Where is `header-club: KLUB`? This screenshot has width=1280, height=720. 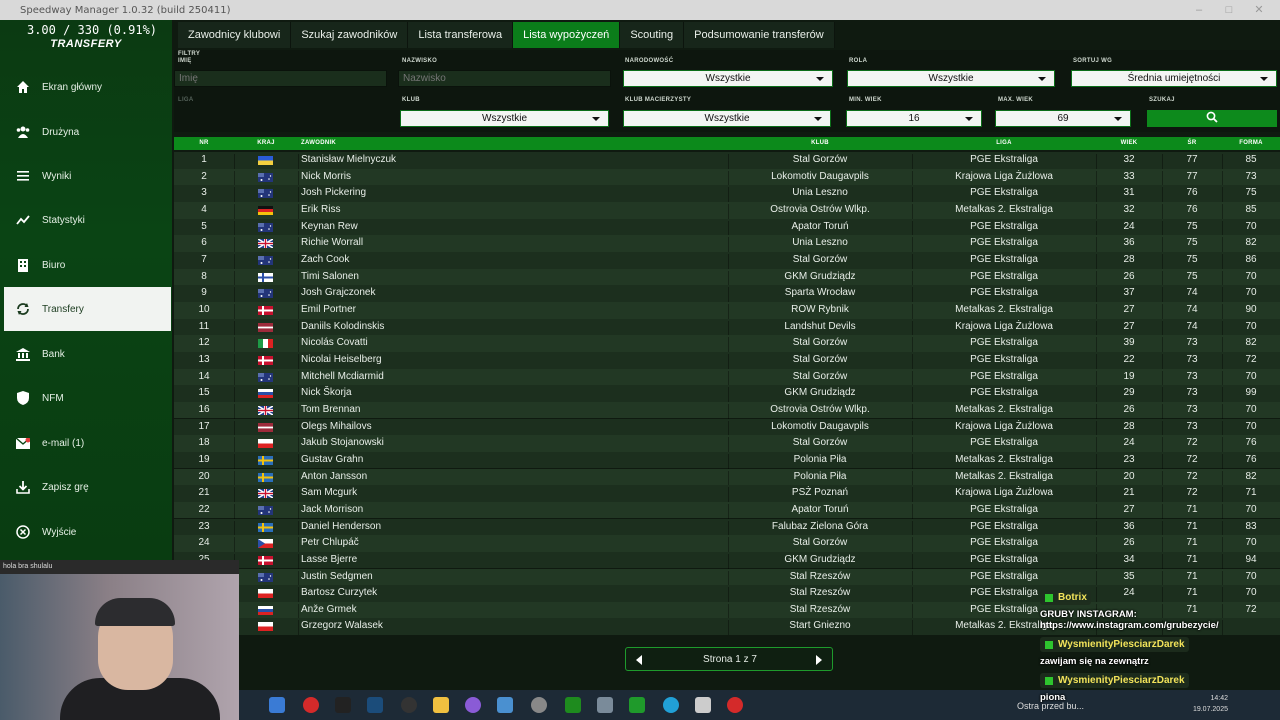 header-club: KLUB is located at coordinates (820, 143).